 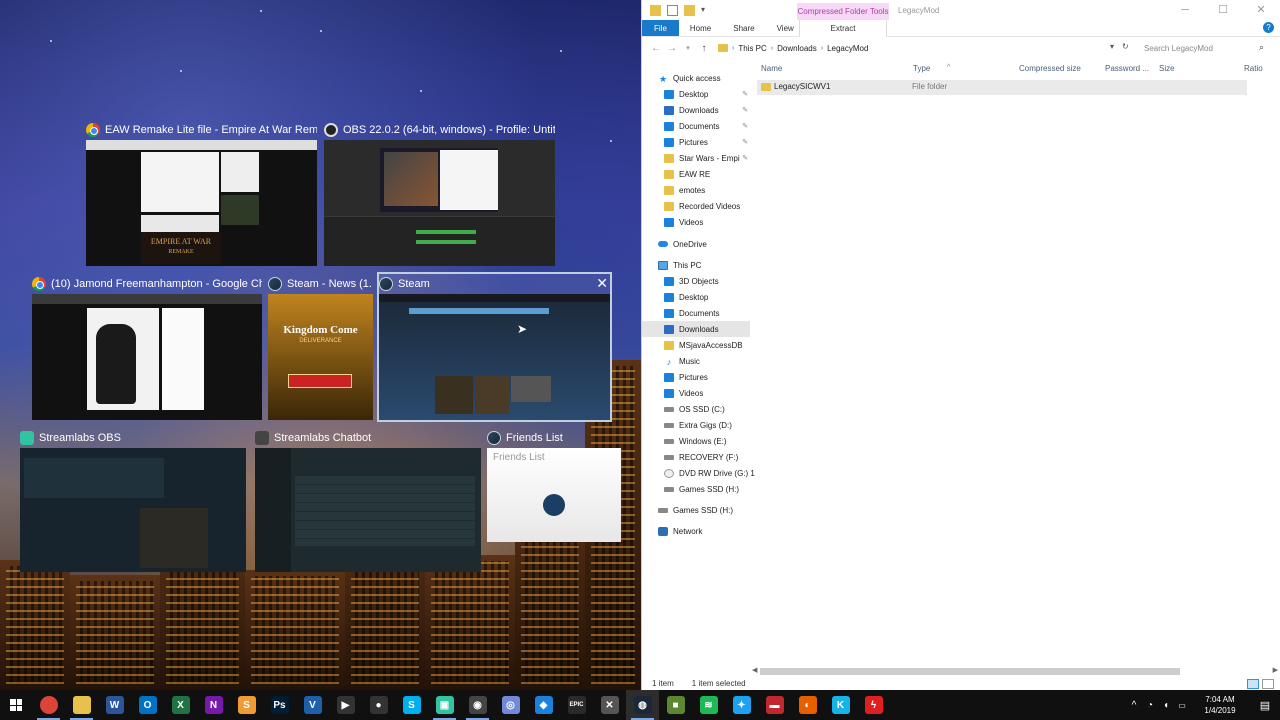 What do you see at coordinates (706, 10) in the screenshot?
I see `chevron-down-icon: ▾` at bounding box center [706, 10].